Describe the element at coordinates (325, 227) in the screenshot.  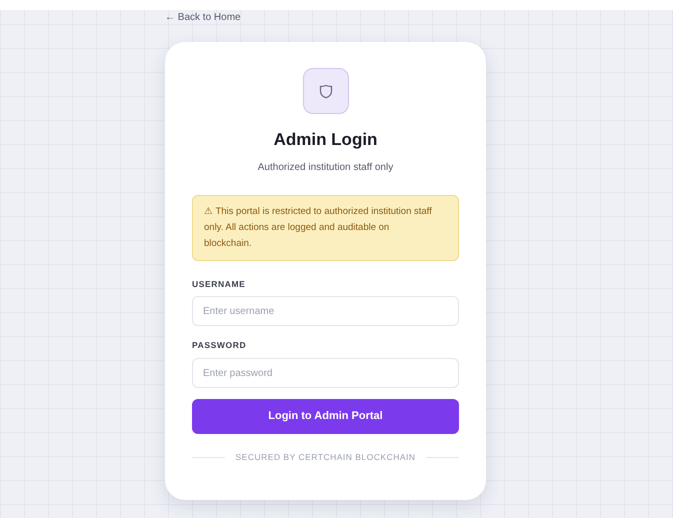
I see `warning-notice: ⚠ This portal is restricted to authorized institution staff only. All actions are logged and auditable on blockchain.` at that location.